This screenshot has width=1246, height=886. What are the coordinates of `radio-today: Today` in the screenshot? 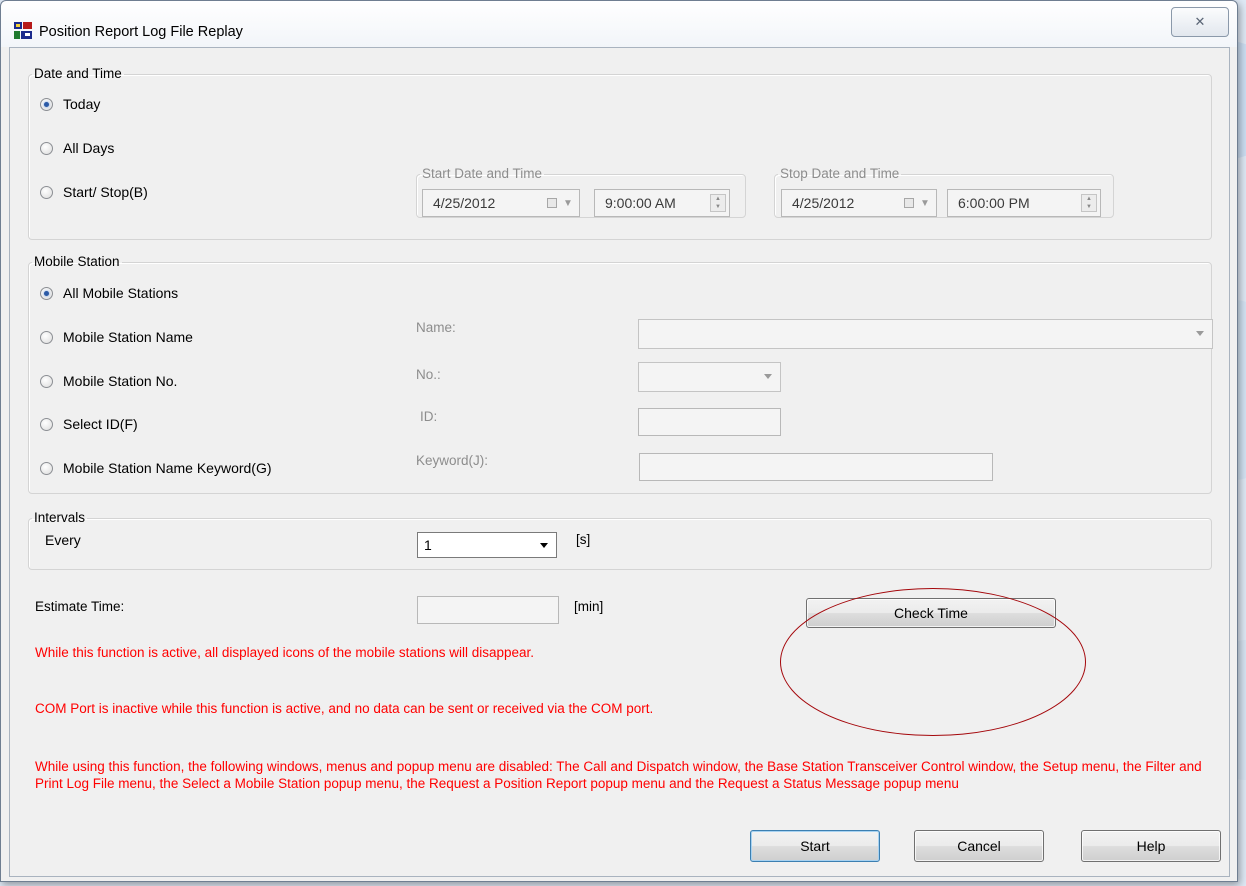 It's located at (70, 104).